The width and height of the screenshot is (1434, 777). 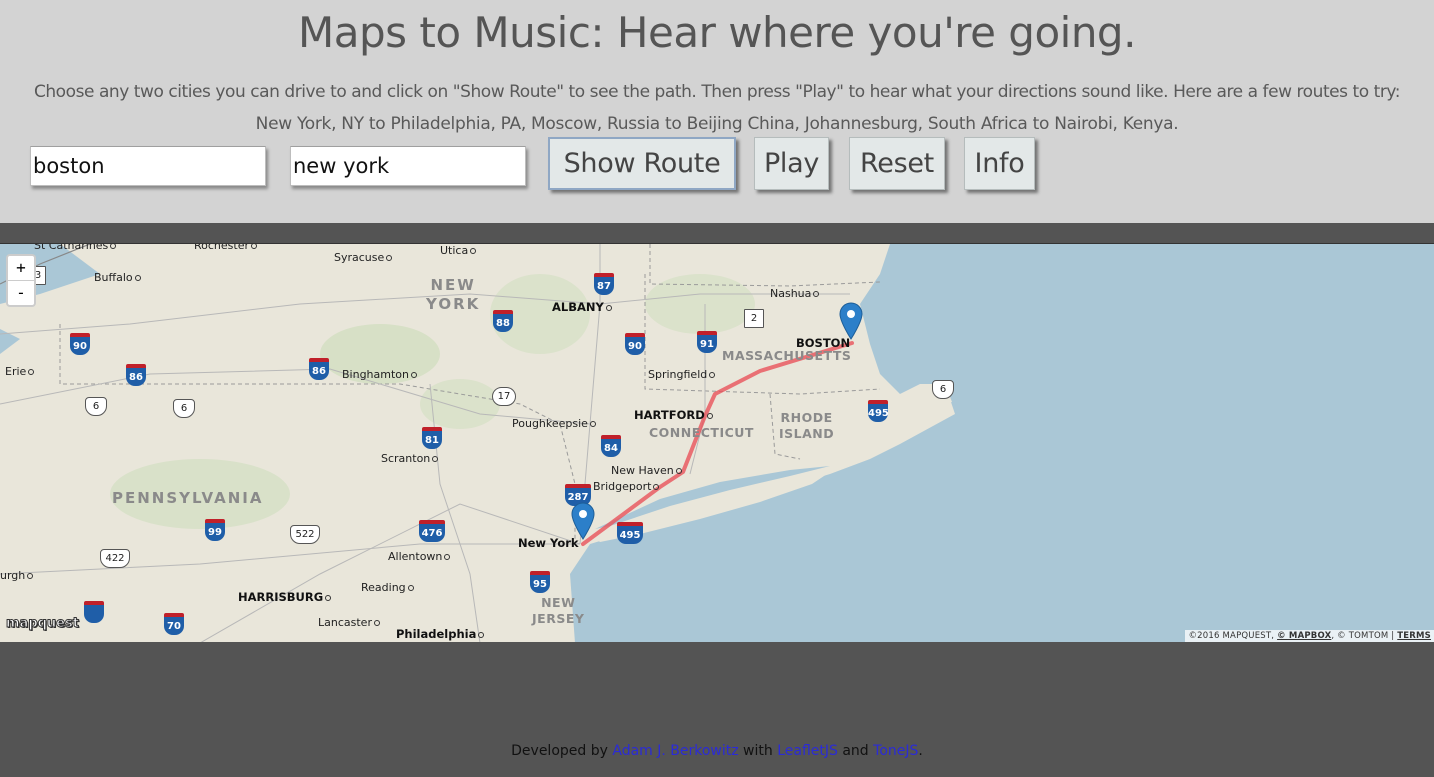 I want to click on state-label-rhode-island: RHODE ISLAND, so click(x=807, y=425).